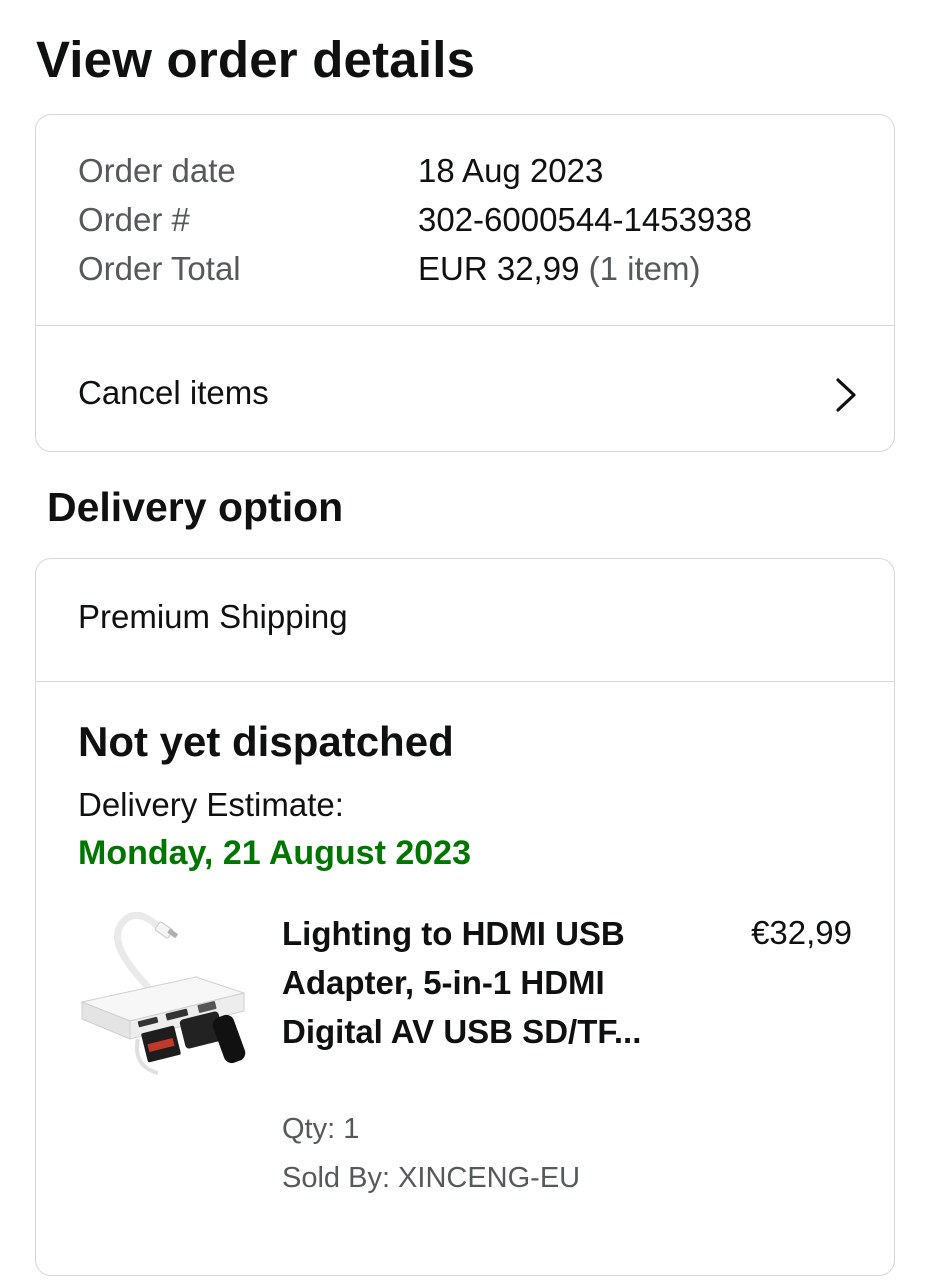 Image resolution: width=930 pixels, height=1280 pixels. Describe the element at coordinates (213, 616) in the screenshot. I see `shipping-method: Premium Shipping` at that location.